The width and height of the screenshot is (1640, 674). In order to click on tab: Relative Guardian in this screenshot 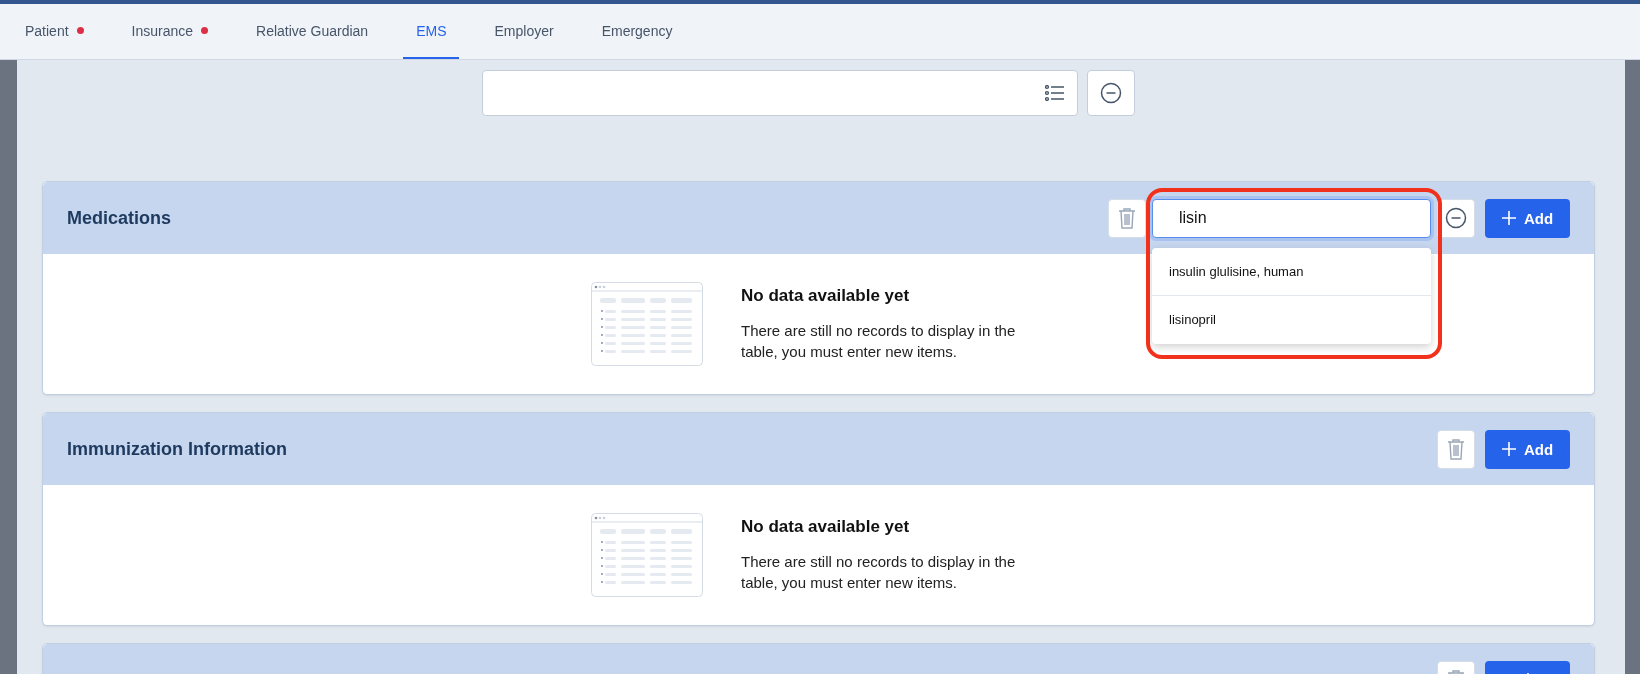, I will do `click(312, 31)`.